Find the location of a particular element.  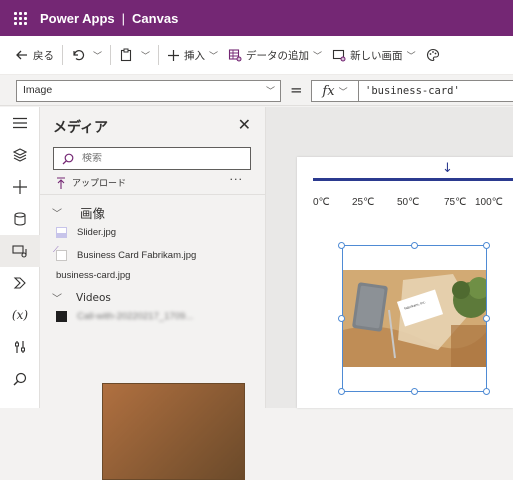

function-button: fx ﹀ is located at coordinates (335, 91).